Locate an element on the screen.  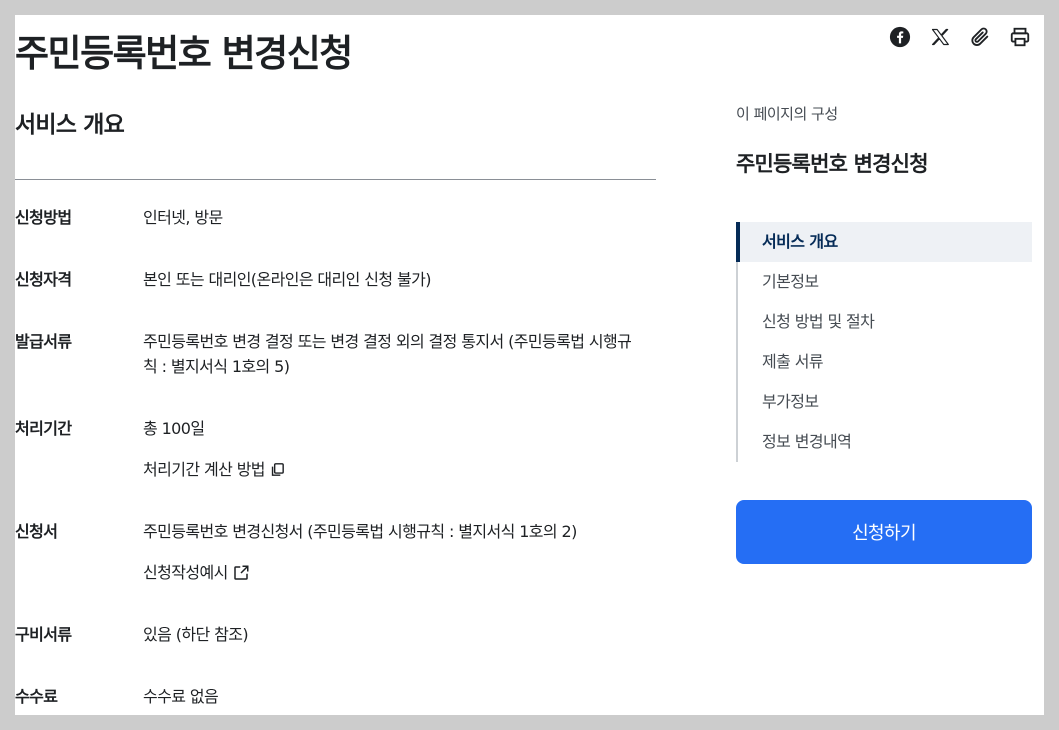
processing-period-link: 처리기간 계산 방법 is located at coordinates (214, 469).